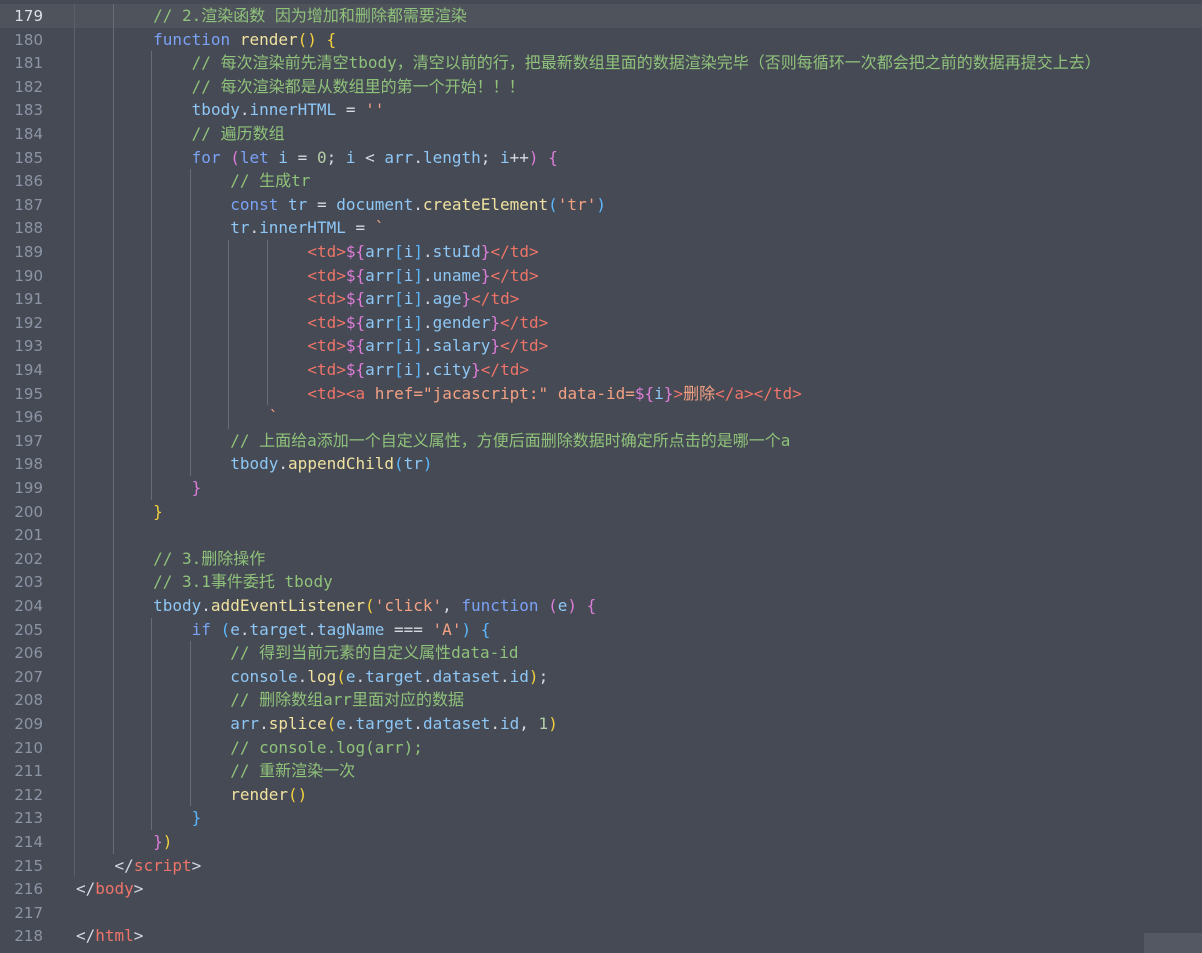 The height and width of the screenshot is (953, 1202). What do you see at coordinates (601, 87) in the screenshot?
I see `code-line: 182 // 每次渲染都是从数组里的第一个开始！！！` at bounding box center [601, 87].